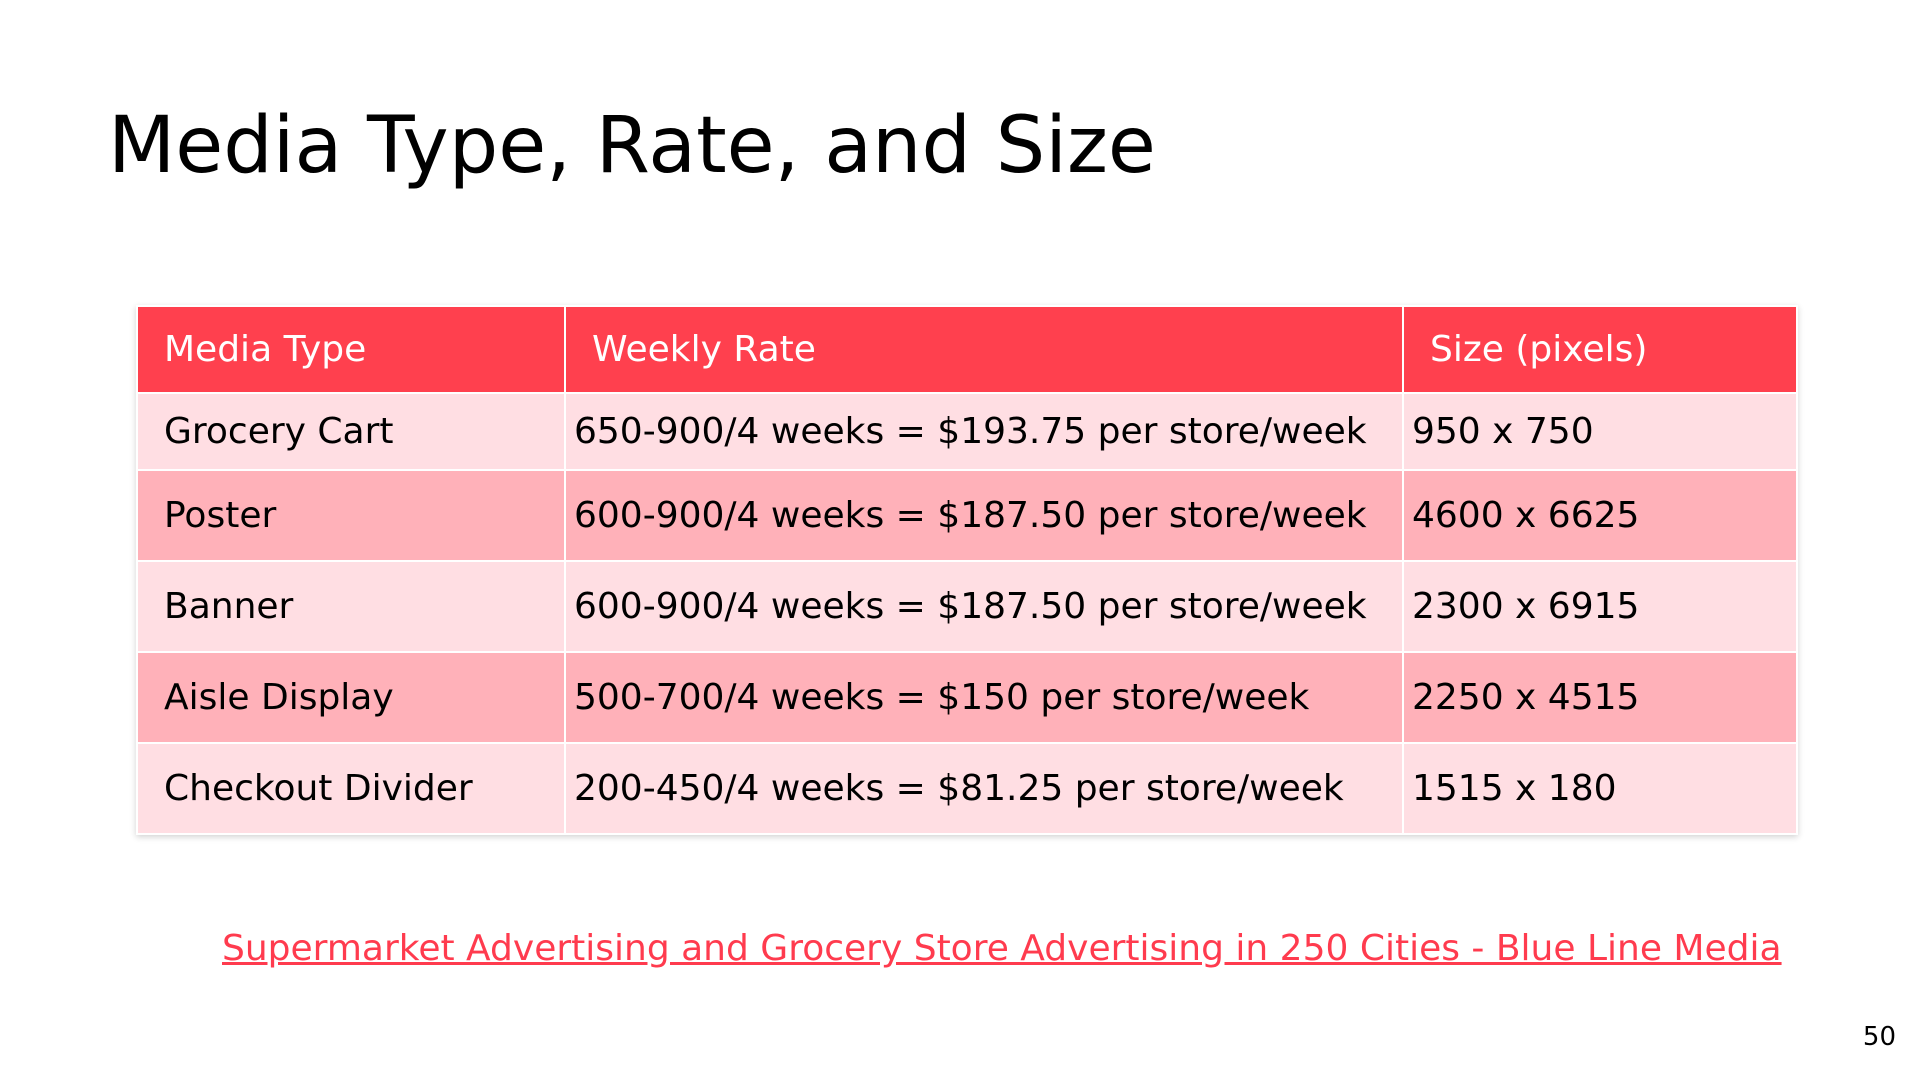  I want to click on cell-size: 2250 x 4515, so click(1600, 697).